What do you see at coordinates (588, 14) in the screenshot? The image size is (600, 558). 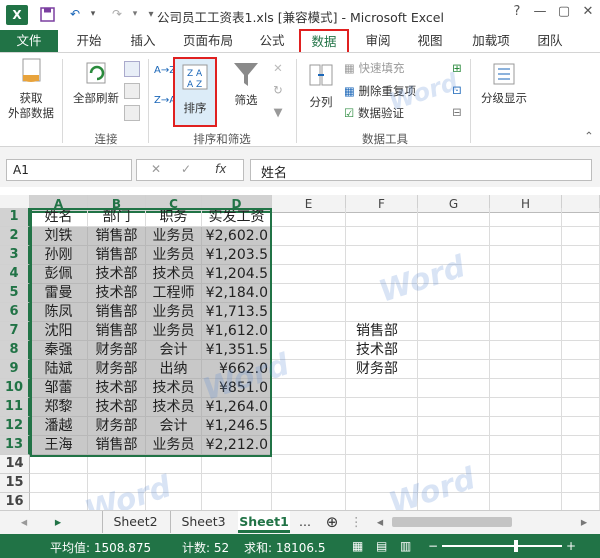 I see `close-icon: ✕` at bounding box center [588, 14].